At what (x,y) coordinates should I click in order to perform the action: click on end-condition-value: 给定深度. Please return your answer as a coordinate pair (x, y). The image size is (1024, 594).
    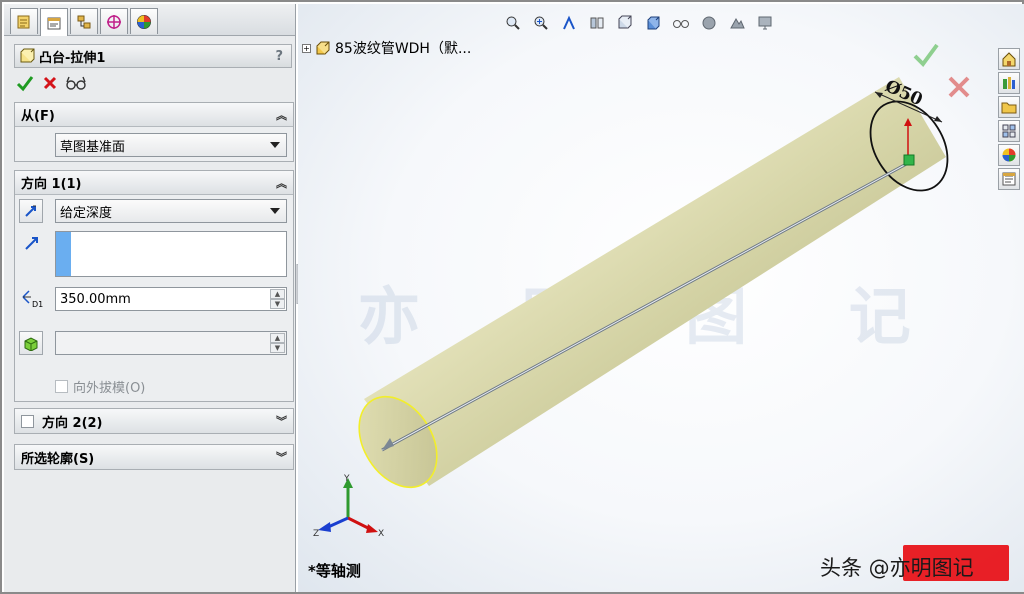
    Looking at the image, I should click on (86, 213).